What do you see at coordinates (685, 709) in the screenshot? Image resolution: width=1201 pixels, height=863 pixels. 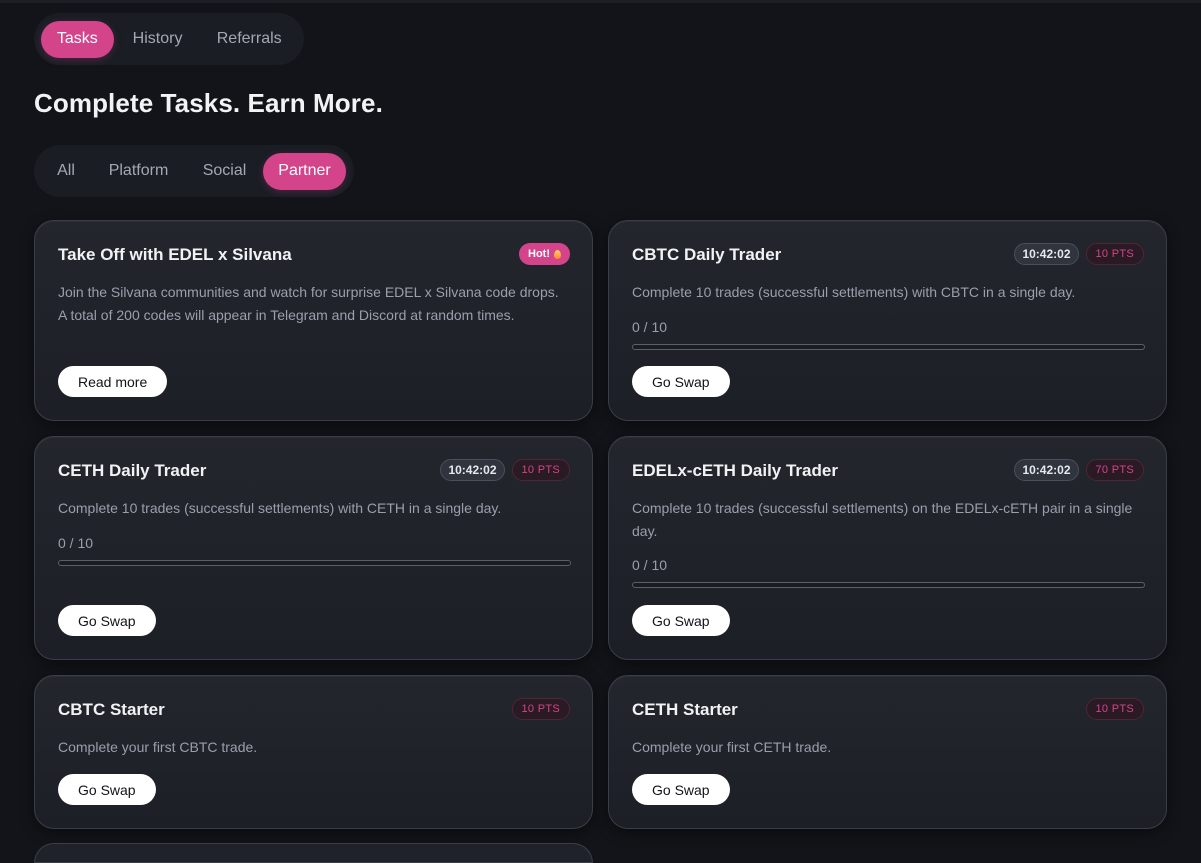 I see `task-title: CETH Starter` at bounding box center [685, 709].